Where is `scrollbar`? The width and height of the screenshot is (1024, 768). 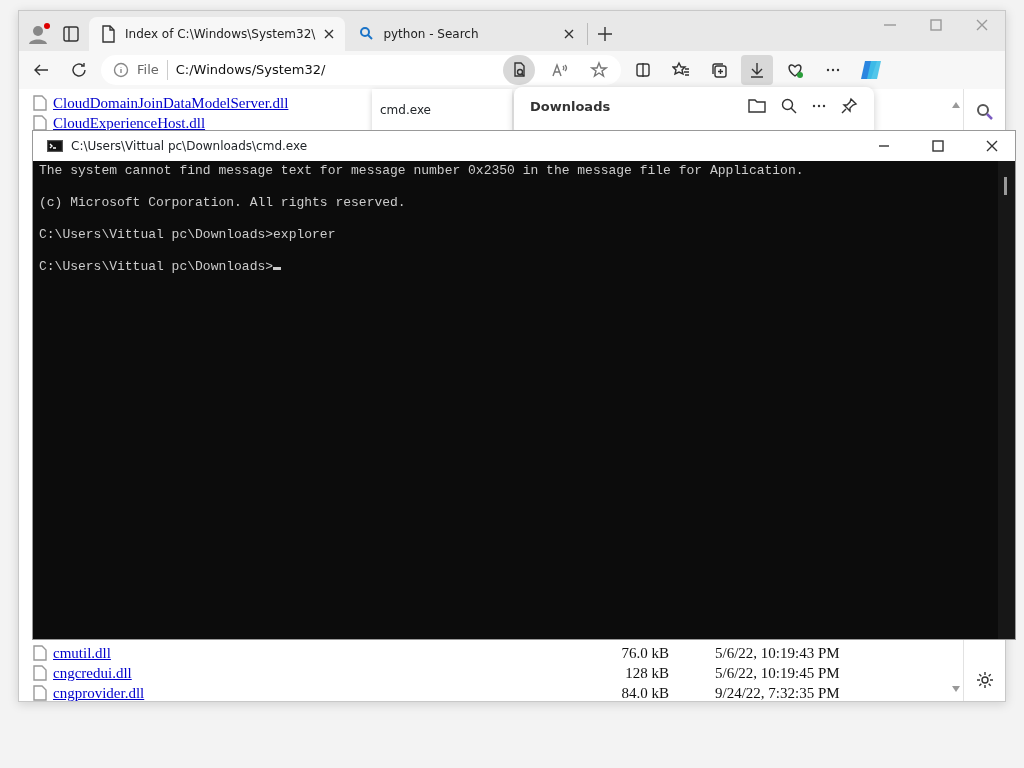 scrollbar is located at coordinates (1006, 400).